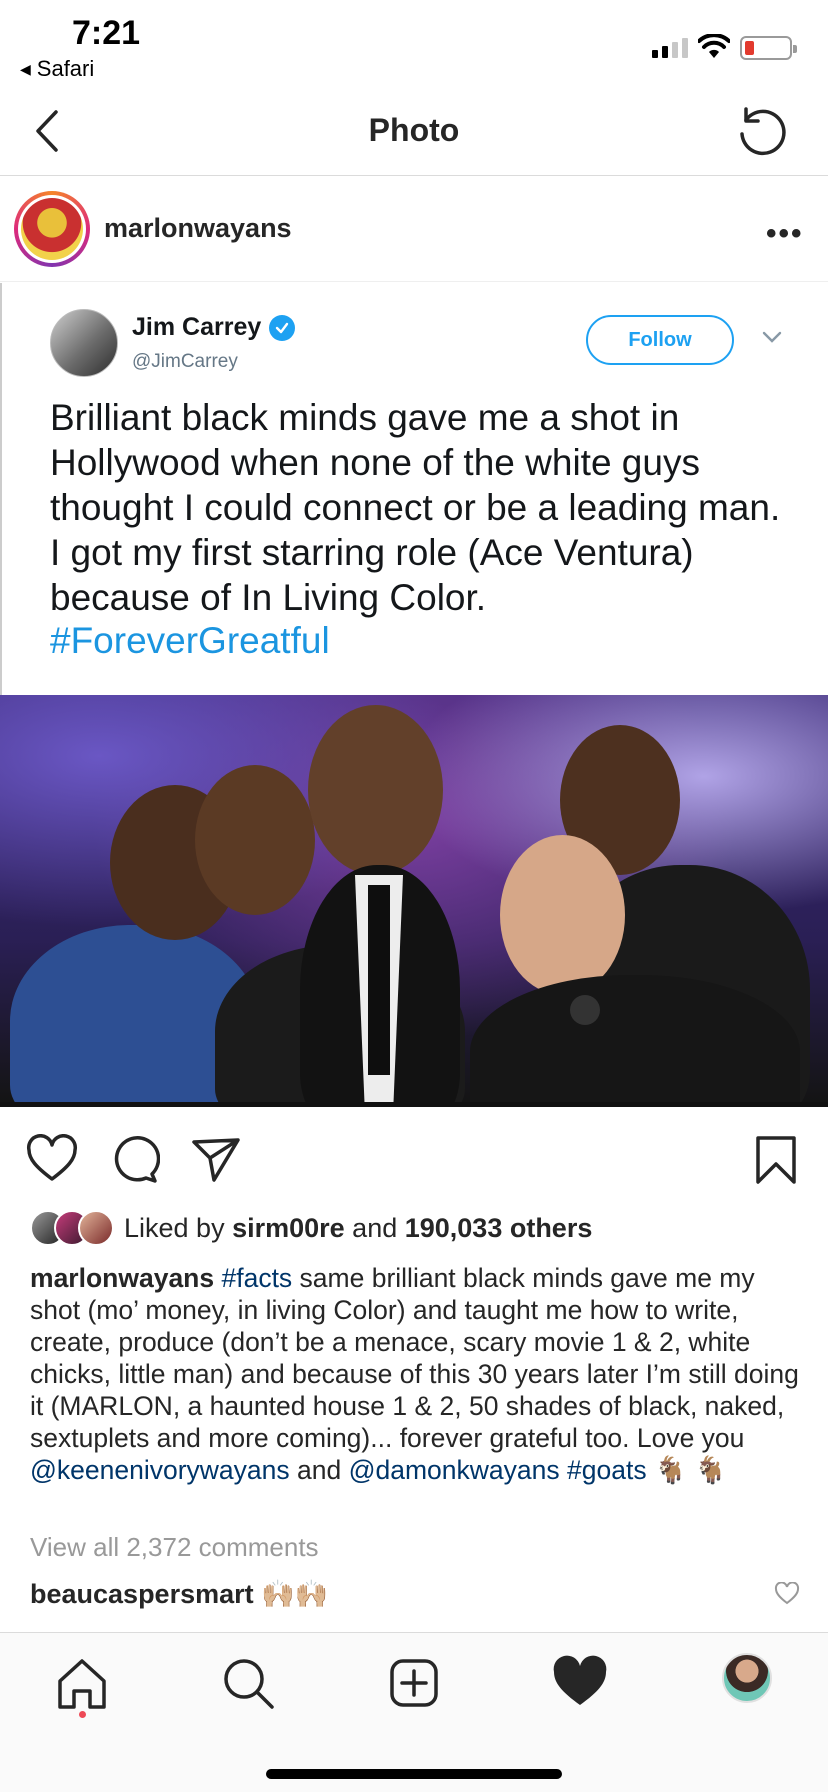 Image resolution: width=828 pixels, height=1792 pixels. Describe the element at coordinates (122, 1278) in the screenshot. I see `caption-username: marlonwayans` at that location.